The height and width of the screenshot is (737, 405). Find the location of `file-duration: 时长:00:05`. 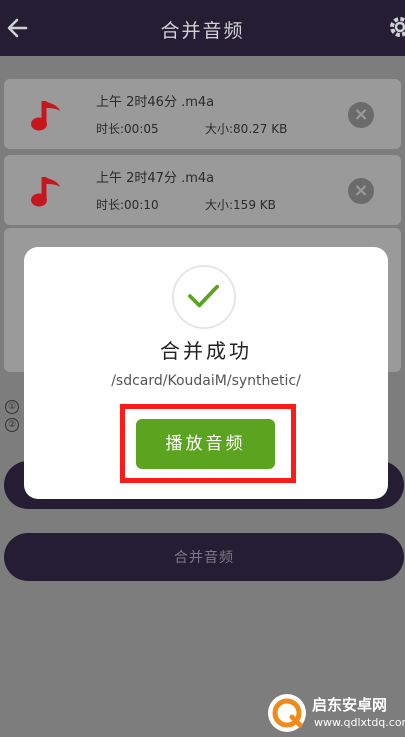

file-duration: 时长:00:05 is located at coordinates (127, 129).